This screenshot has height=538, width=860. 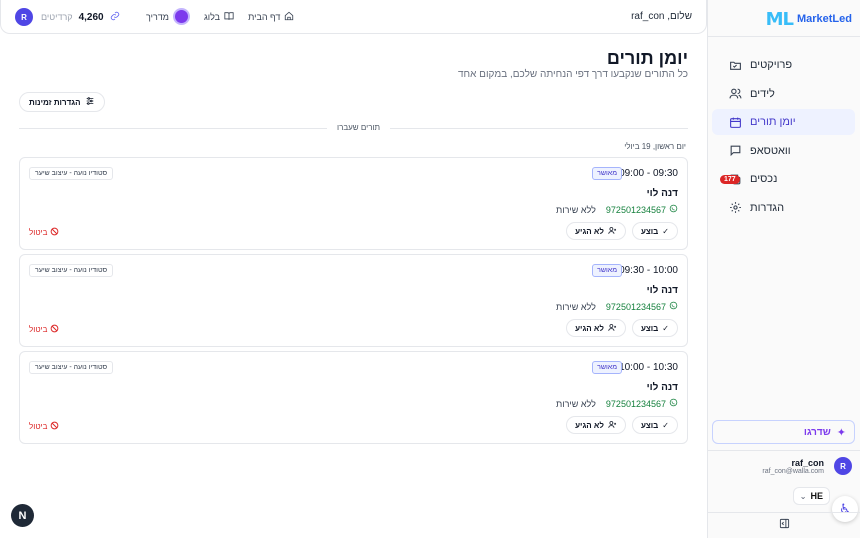 I want to click on gear-icon, so click(x=735, y=208).